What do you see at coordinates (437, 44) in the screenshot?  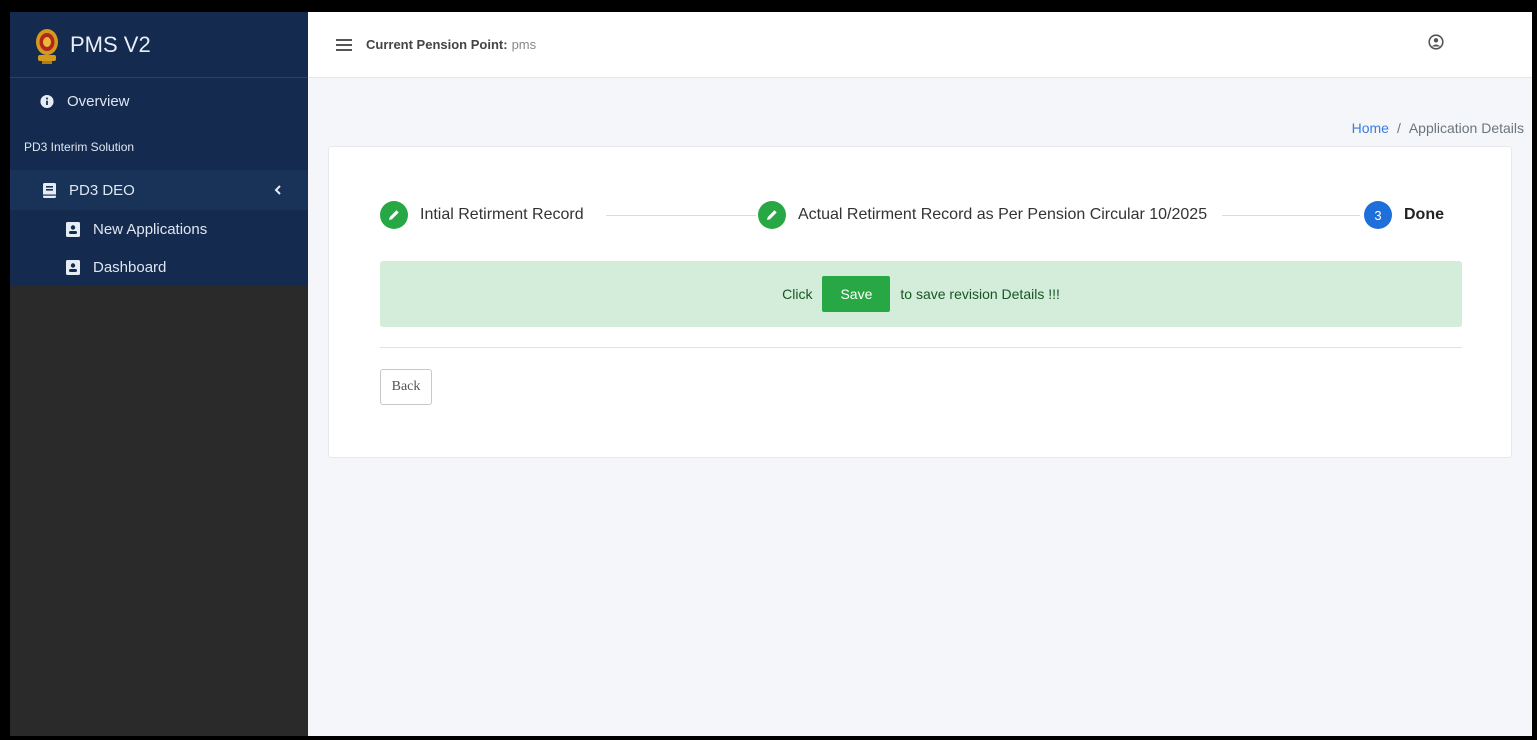 I see `pension-point-label: Current Pension Point:` at bounding box center [437, 44].